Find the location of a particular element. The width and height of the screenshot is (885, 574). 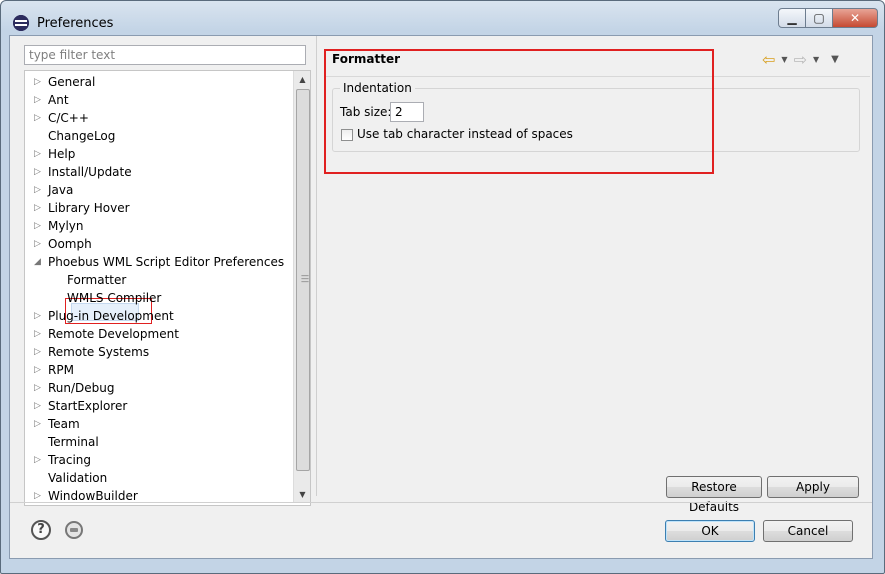

tree-item: WMLS Compiler is located at coordinates (114, 298).